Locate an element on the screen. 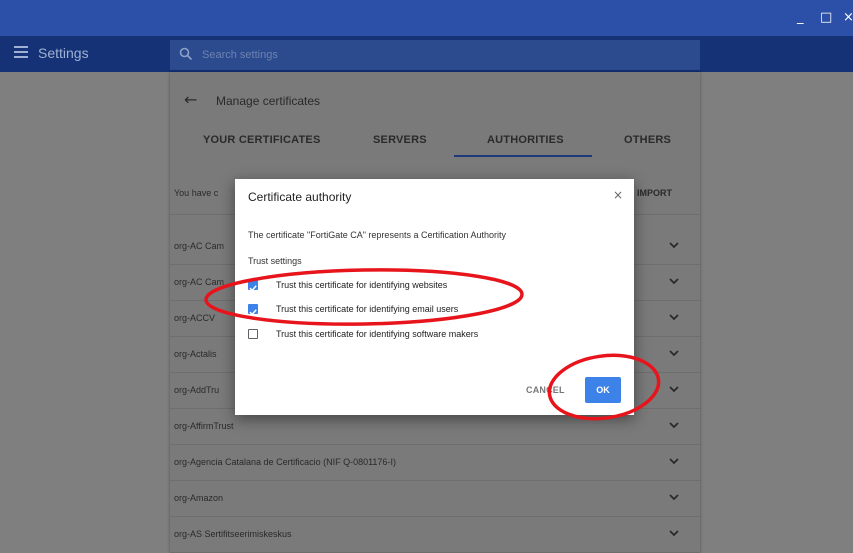  trust-settings-heading: Trust settings is located at coordinates (275, 261).